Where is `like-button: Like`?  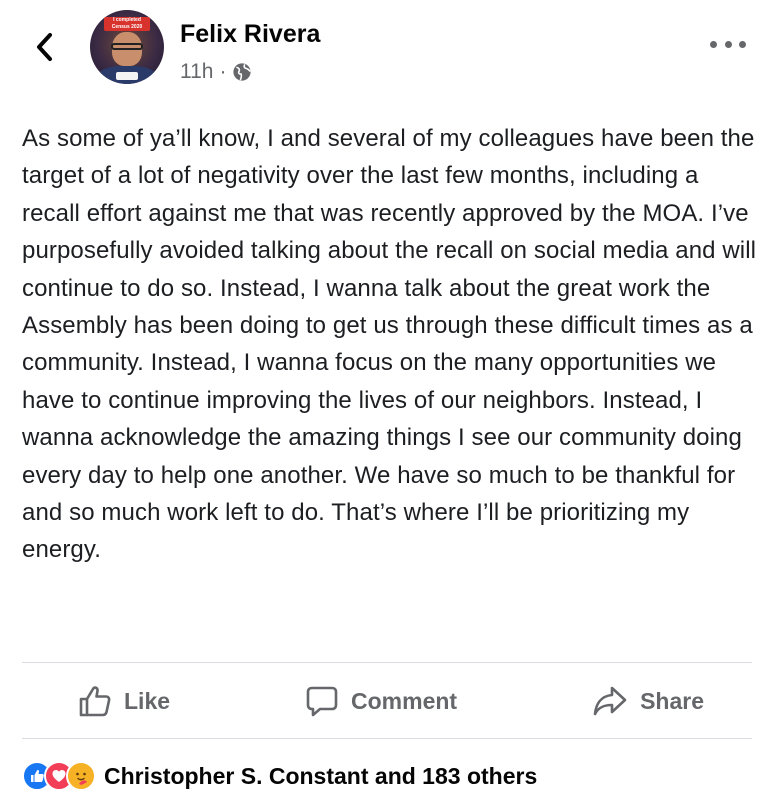
like-button: Like is located at coordinates (124, 701).